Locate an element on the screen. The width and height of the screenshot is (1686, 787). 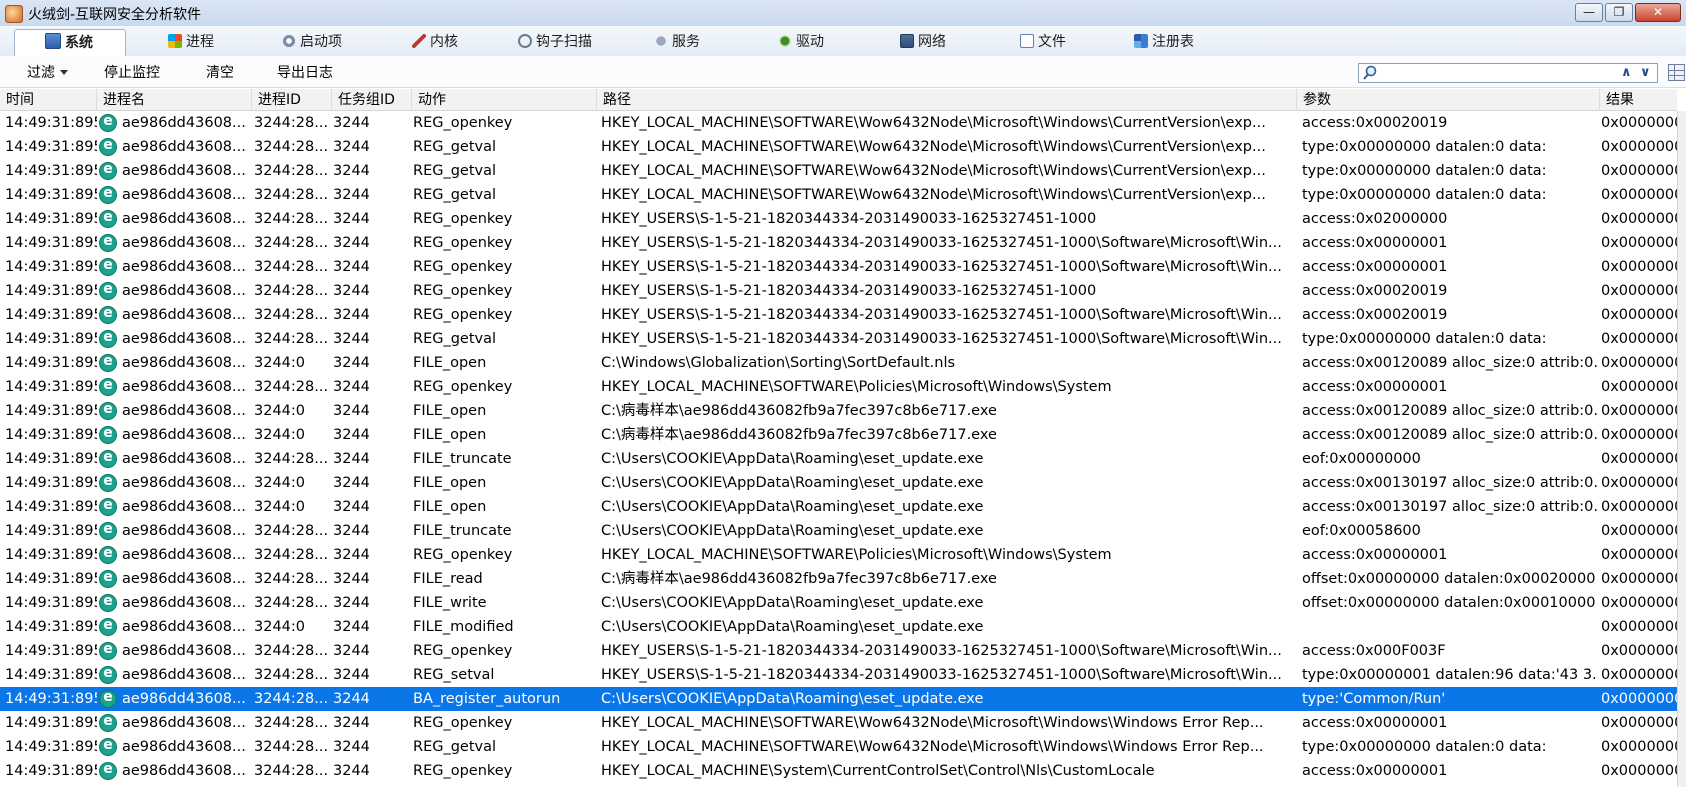
tab-system: 系统 is located at coordinates (70, 43).